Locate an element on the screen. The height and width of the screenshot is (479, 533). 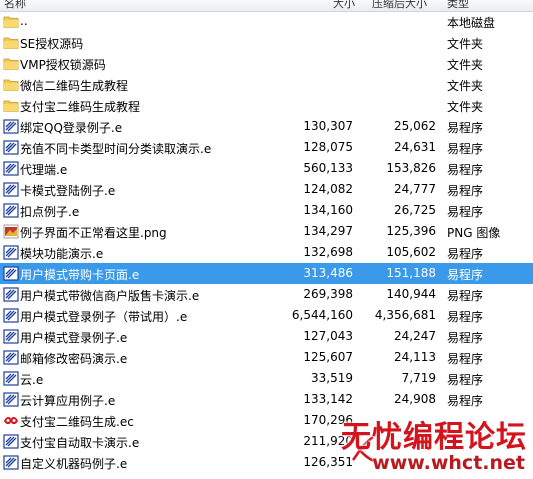
file-row: 例子界面不正常看这里.png 134,297 125,396 PNG 图像 is located at coordinates (266, 231).